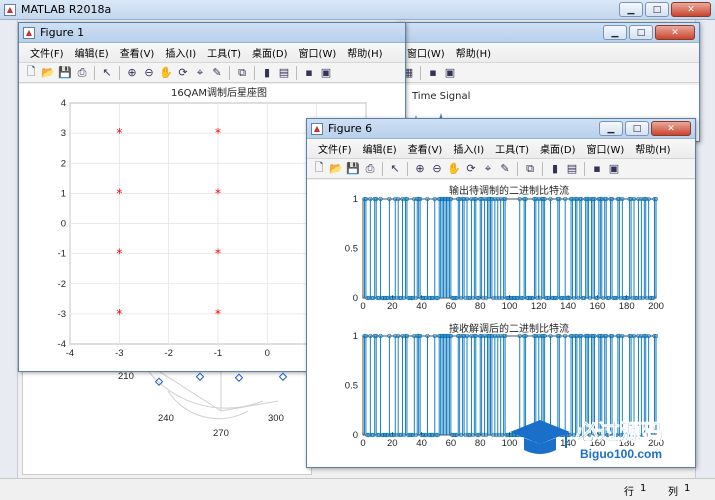  I want to click on rotate-3d-icon: ⟳, so click(183, 73).